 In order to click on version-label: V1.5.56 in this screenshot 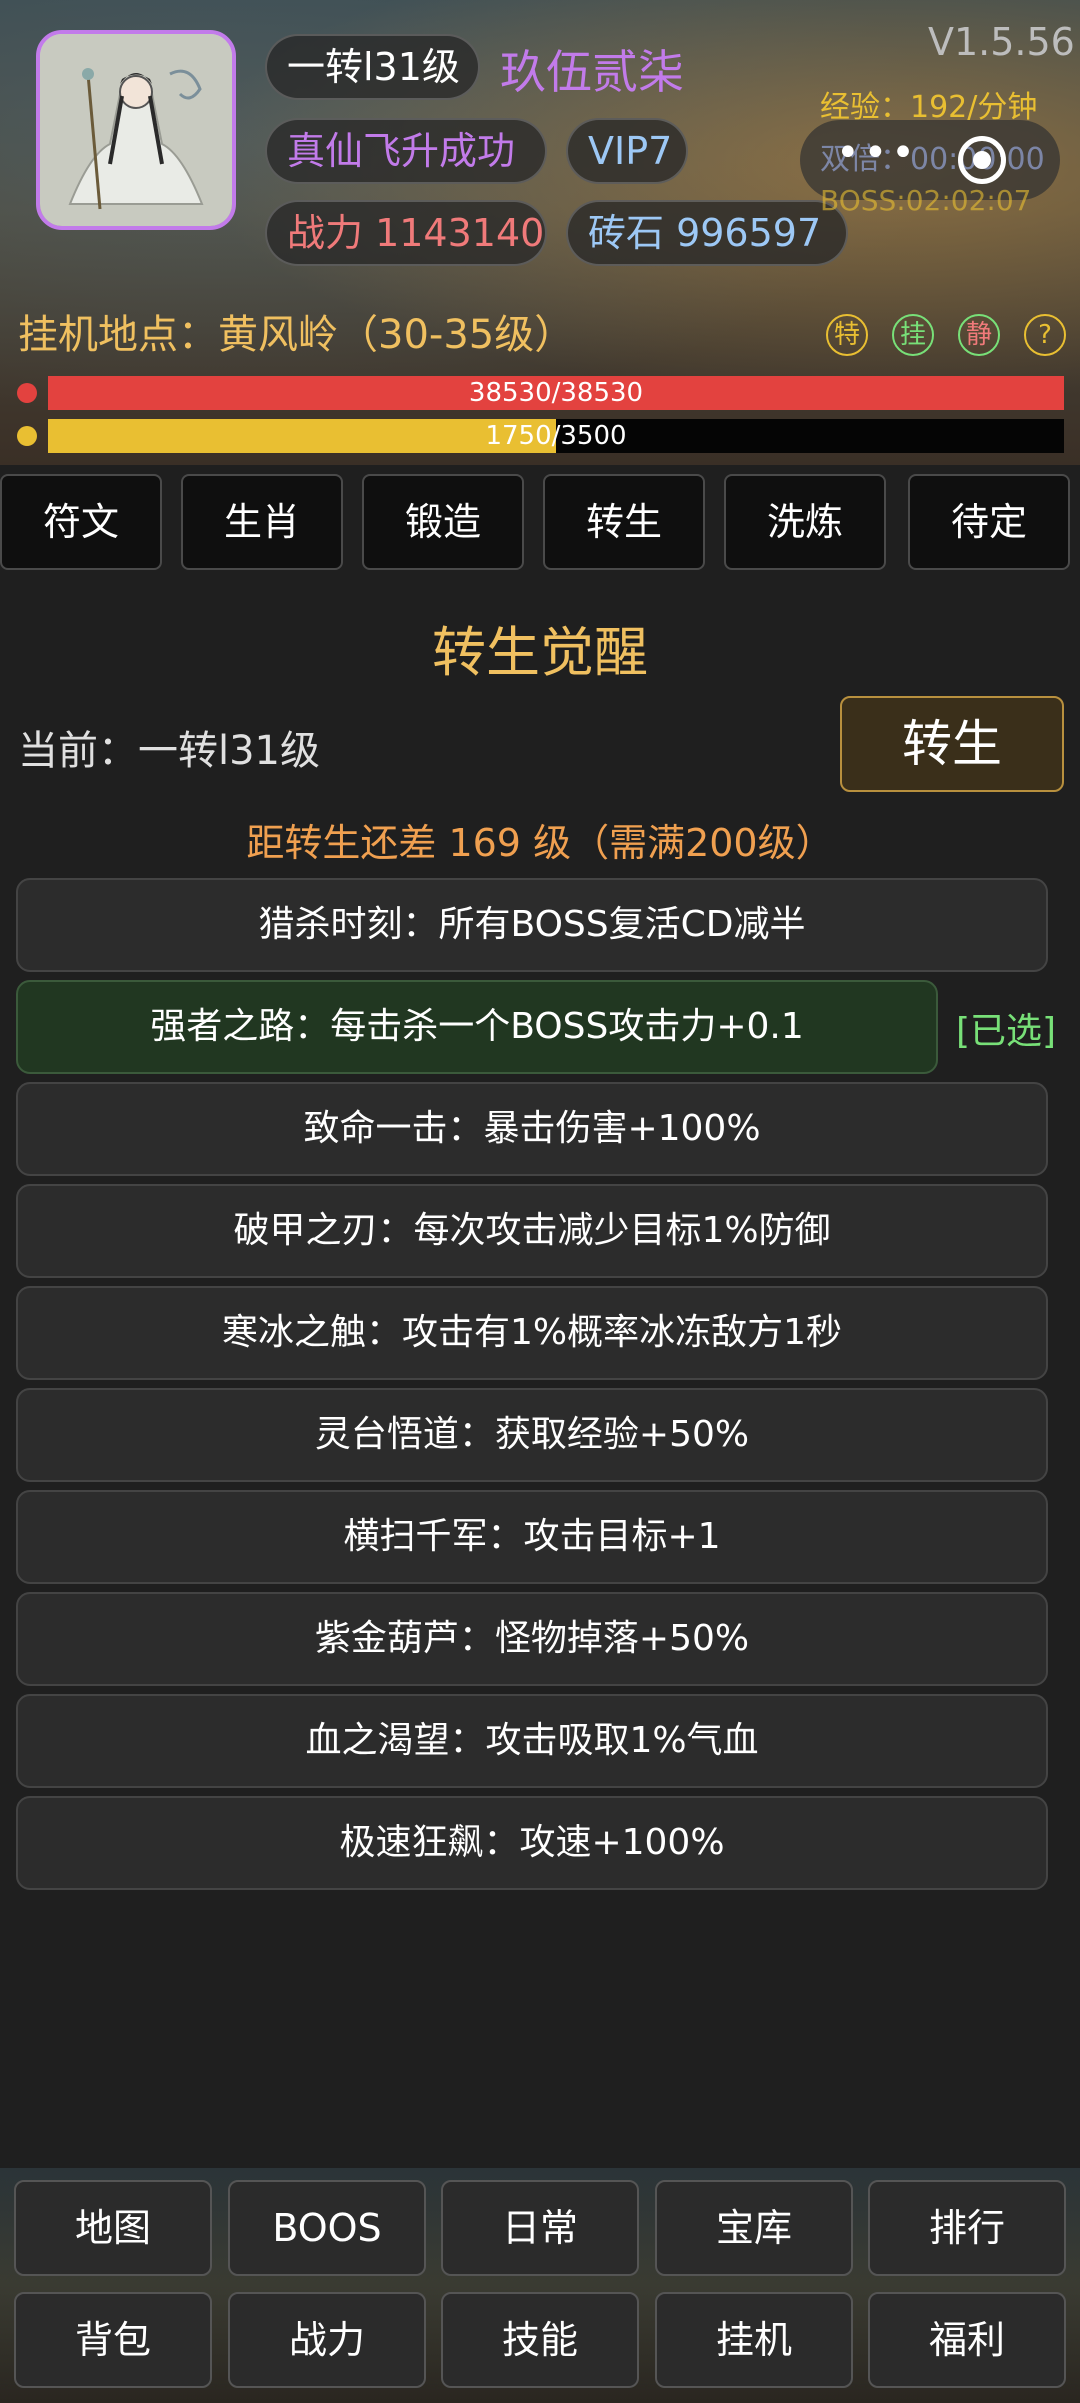, I will do `click(1001, 42)`.